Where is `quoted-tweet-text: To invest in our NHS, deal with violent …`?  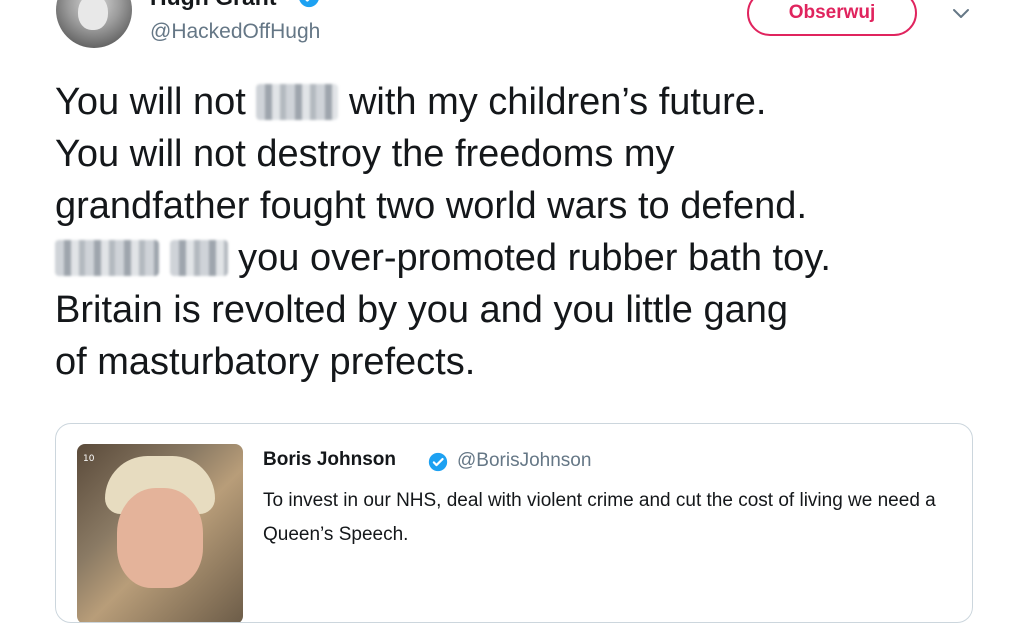 quoted-tweet-text: To invest in our NHS, deal with violent … is located at coordinates (599, 517).